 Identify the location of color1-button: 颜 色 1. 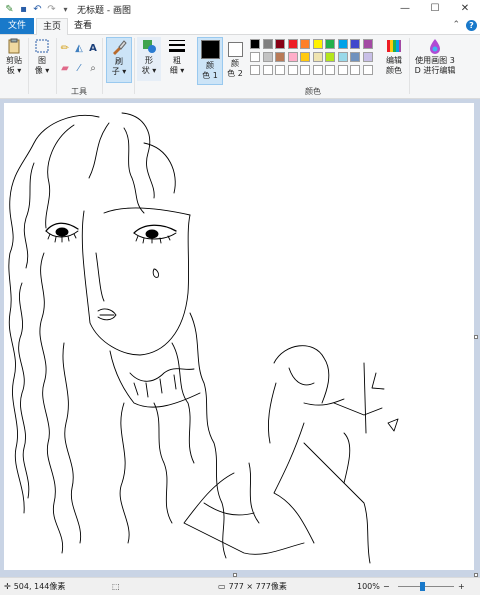
(210, 61).